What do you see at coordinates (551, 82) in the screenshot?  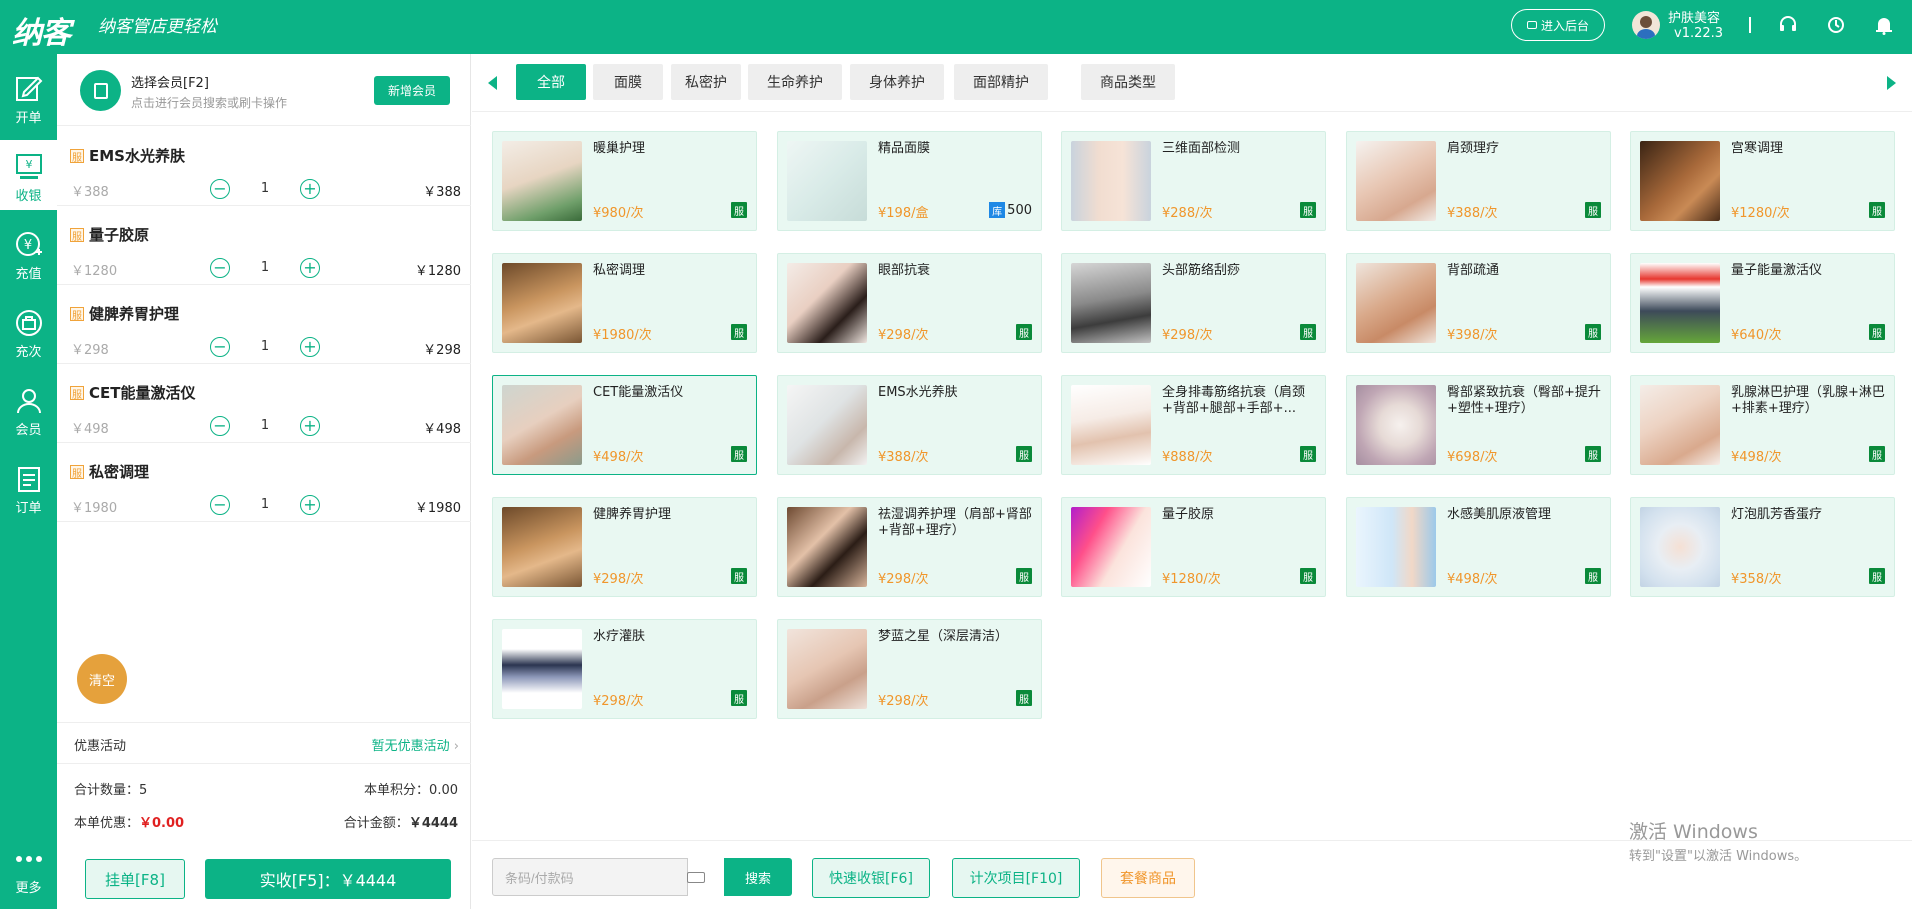 I see `tab-all: 全部` at bounding box center [551, 82].